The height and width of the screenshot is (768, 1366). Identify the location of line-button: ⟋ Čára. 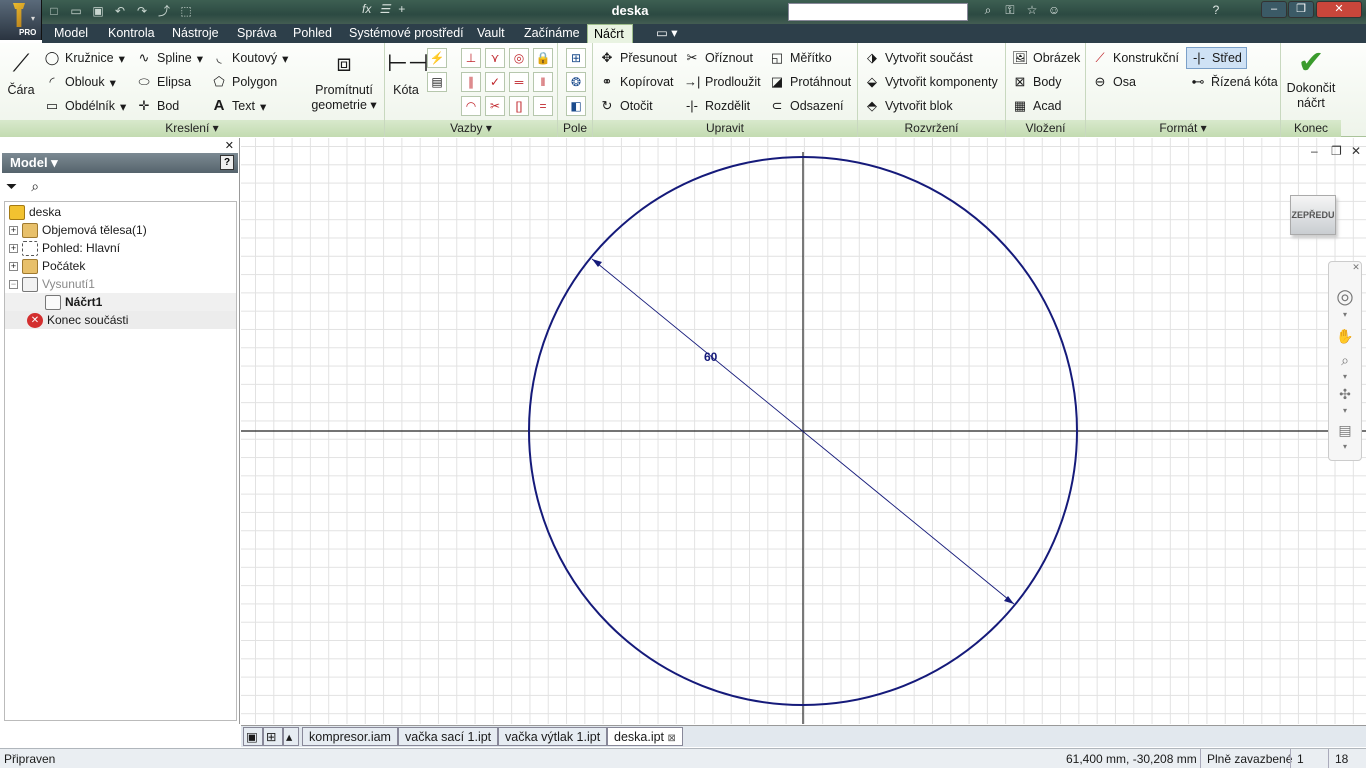
(21, 73).